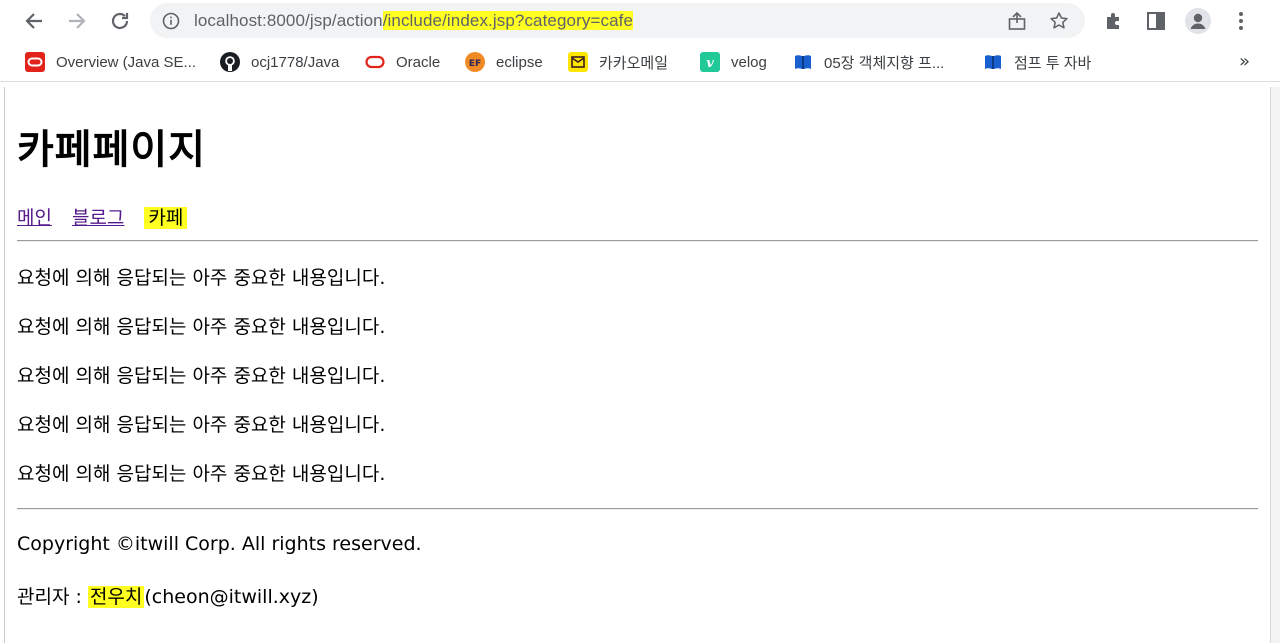 The width and height of the screenshot is (1280, 643). What do you see at coordinates (171, 21) in the screenshot?
I see `info-icon` at bounding box center [171, 21].